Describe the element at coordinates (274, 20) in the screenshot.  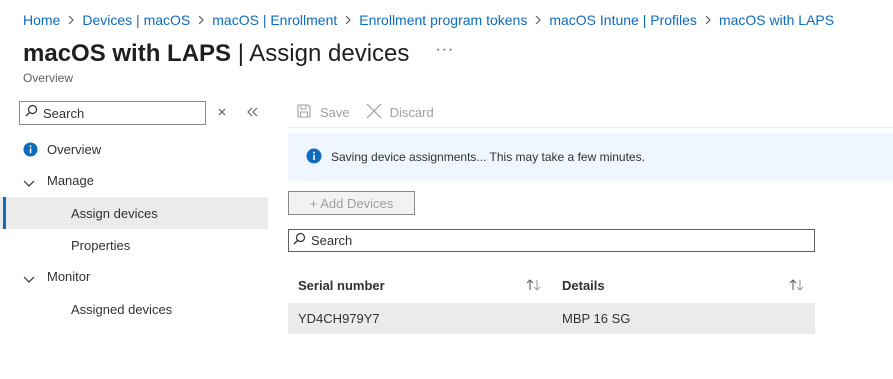
I see `breadcrumb-macos-enrollment: macOS | Enrollment` at that location.